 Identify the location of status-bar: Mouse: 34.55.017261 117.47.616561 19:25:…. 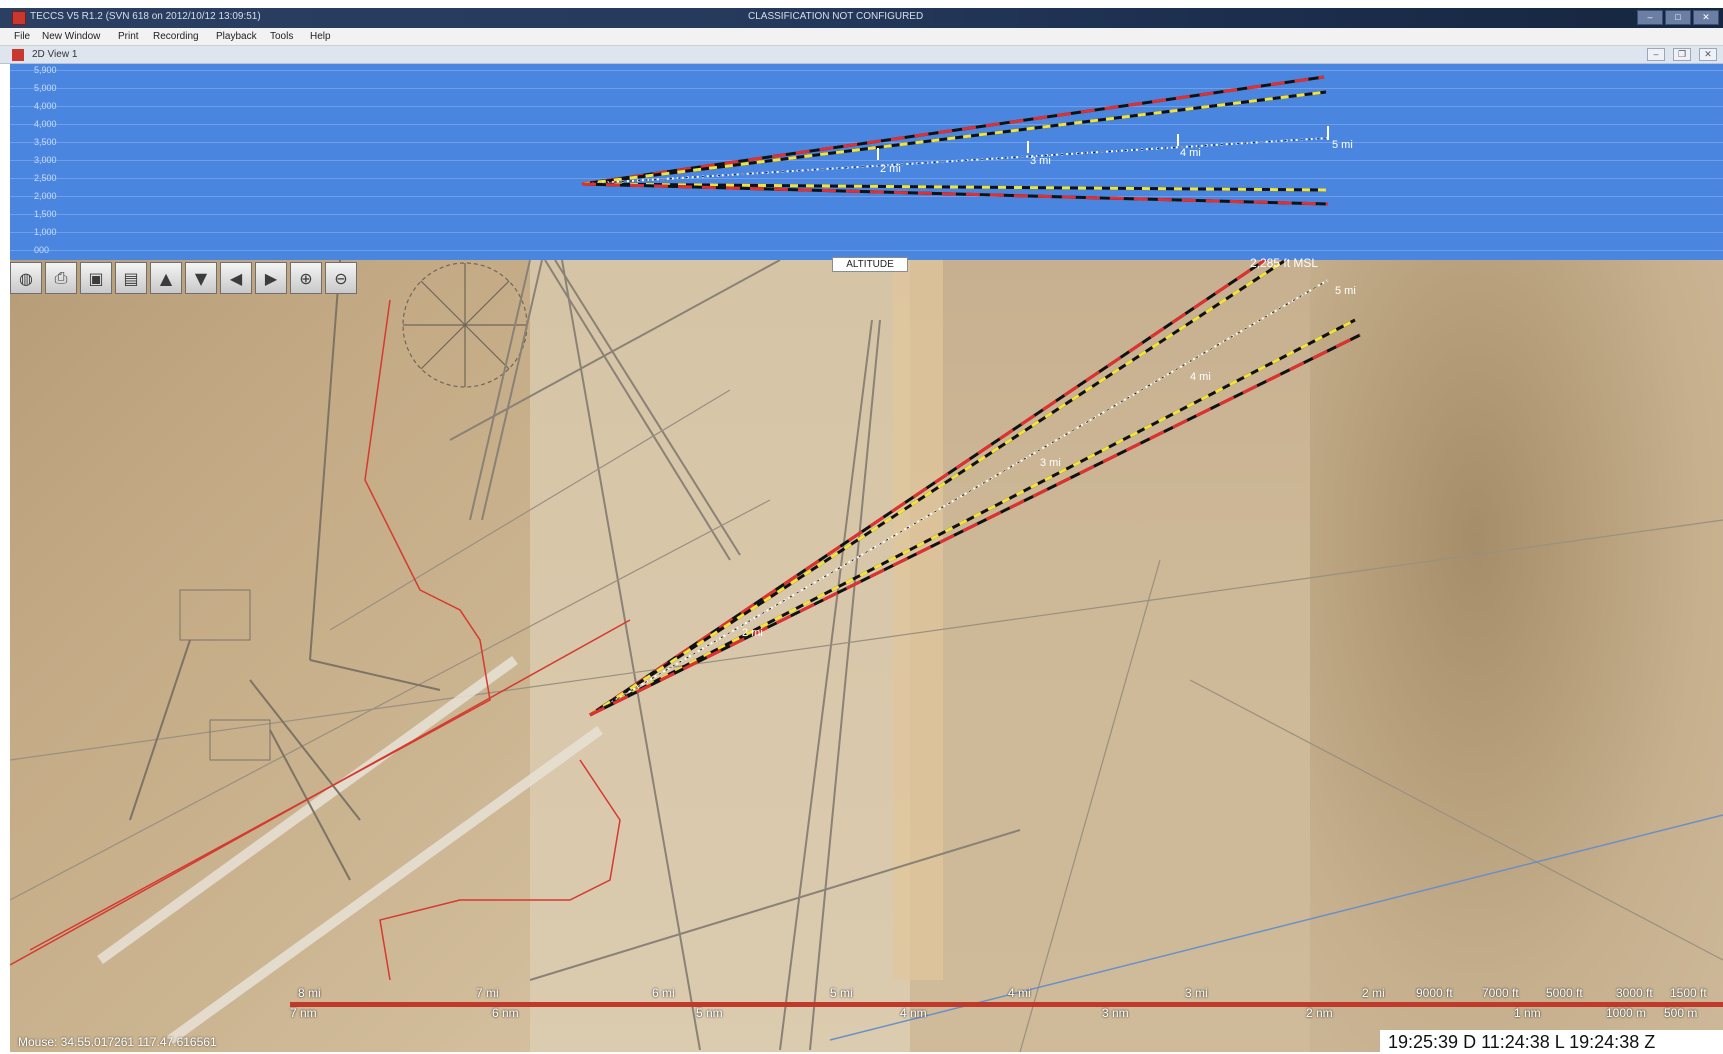
(861, 1042).